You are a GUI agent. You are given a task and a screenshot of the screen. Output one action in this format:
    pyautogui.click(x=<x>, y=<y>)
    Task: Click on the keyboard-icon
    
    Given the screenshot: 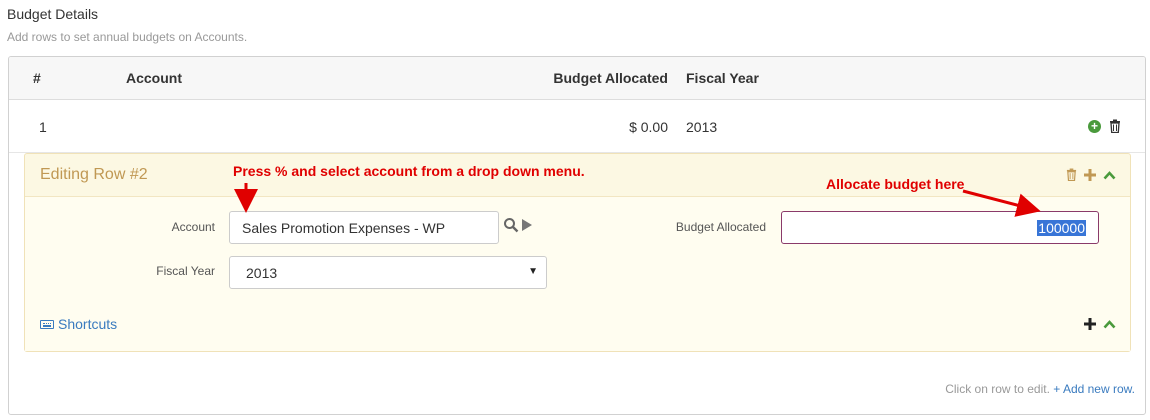 What is the action you would take?
    pyautogui.click(x=47, y=324)
    